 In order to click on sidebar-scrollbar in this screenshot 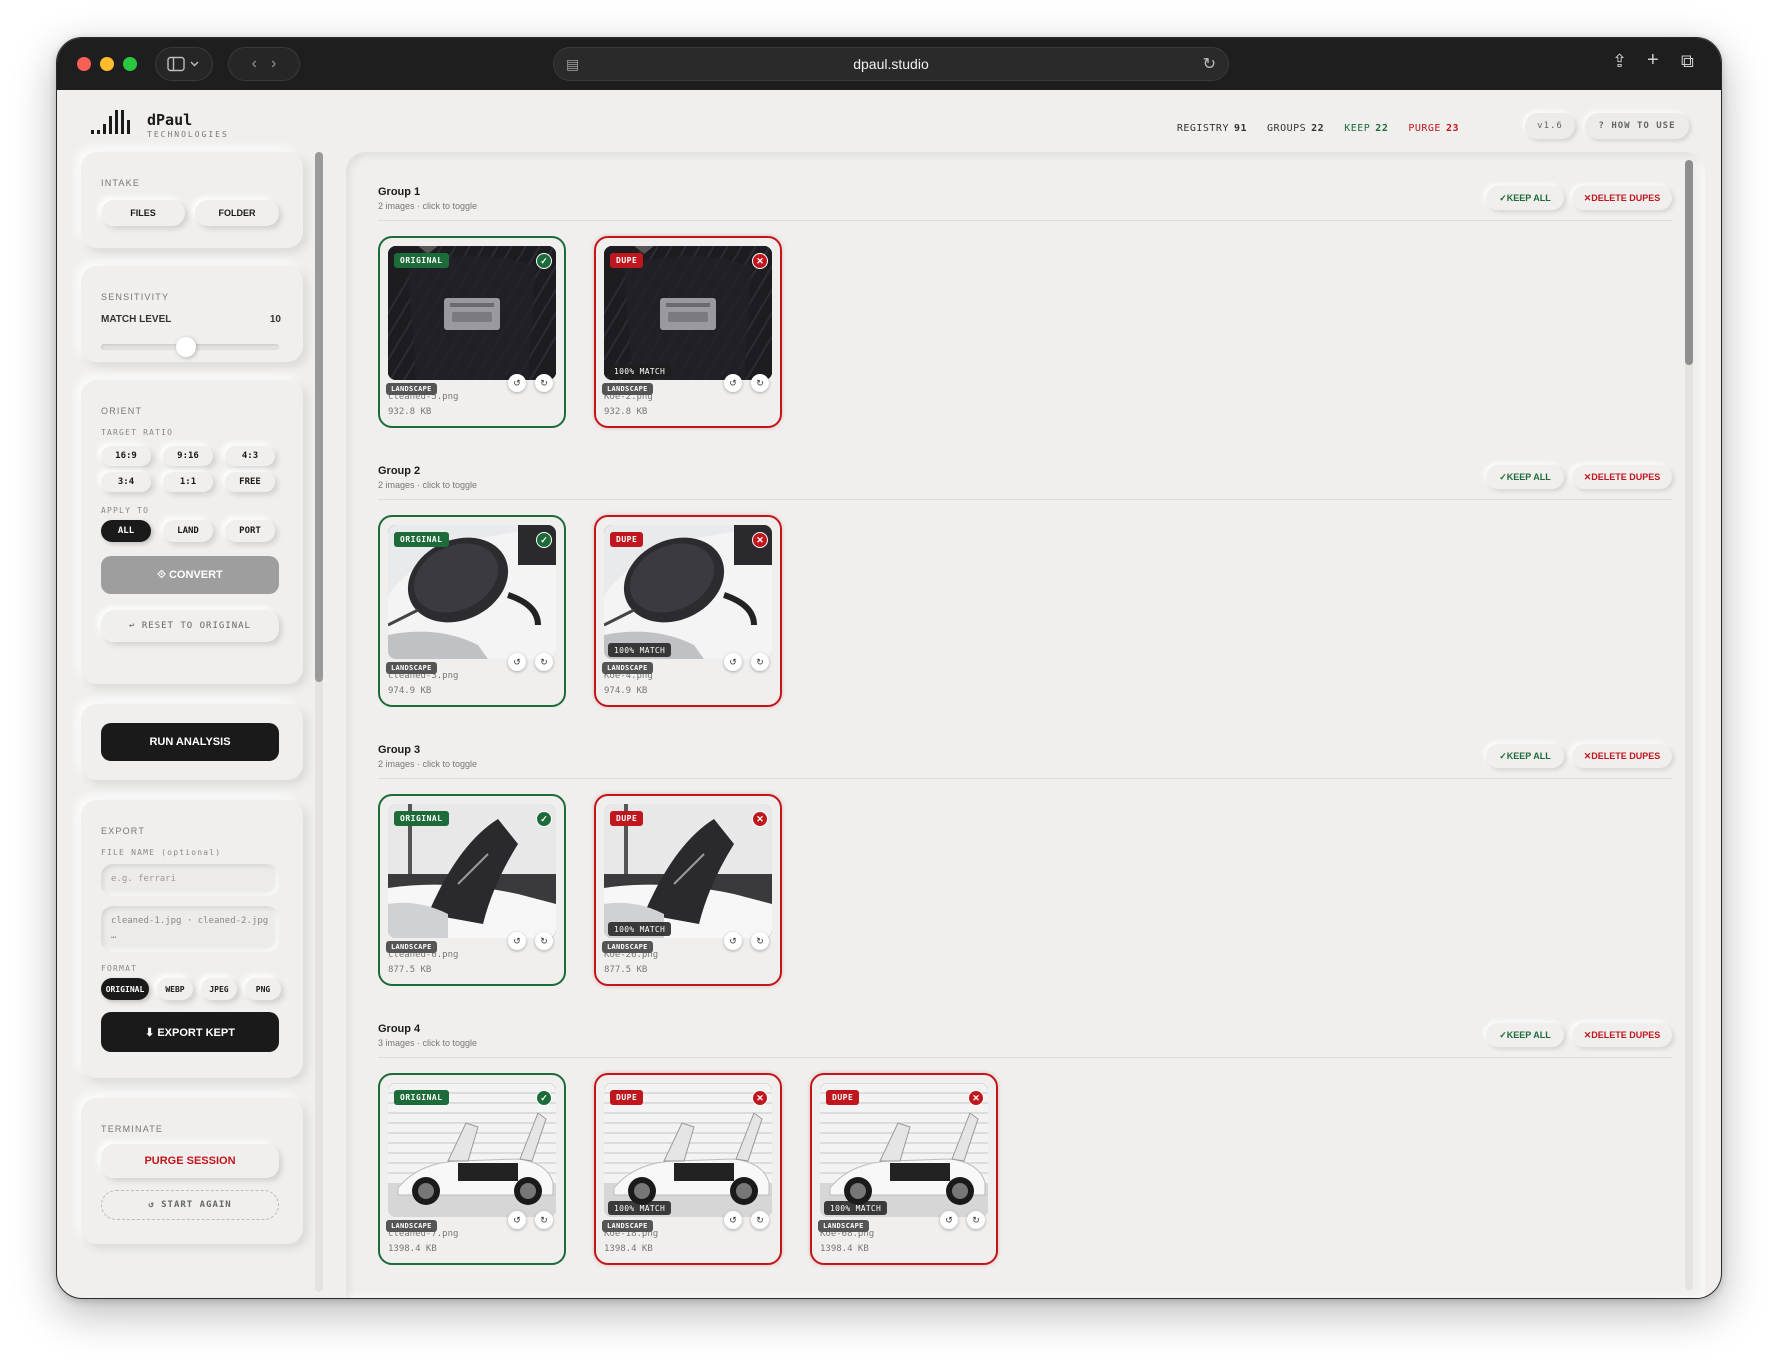, I will do `click(319, 722)`.